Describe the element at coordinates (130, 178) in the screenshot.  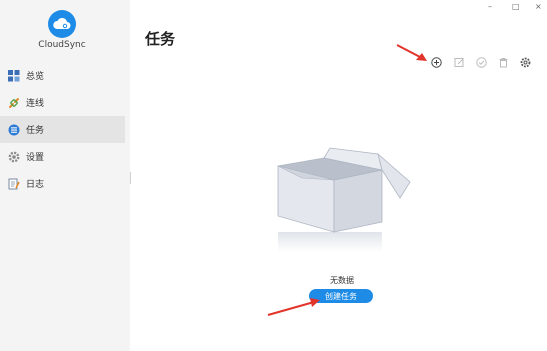
I see `splitter-handle` at that location.